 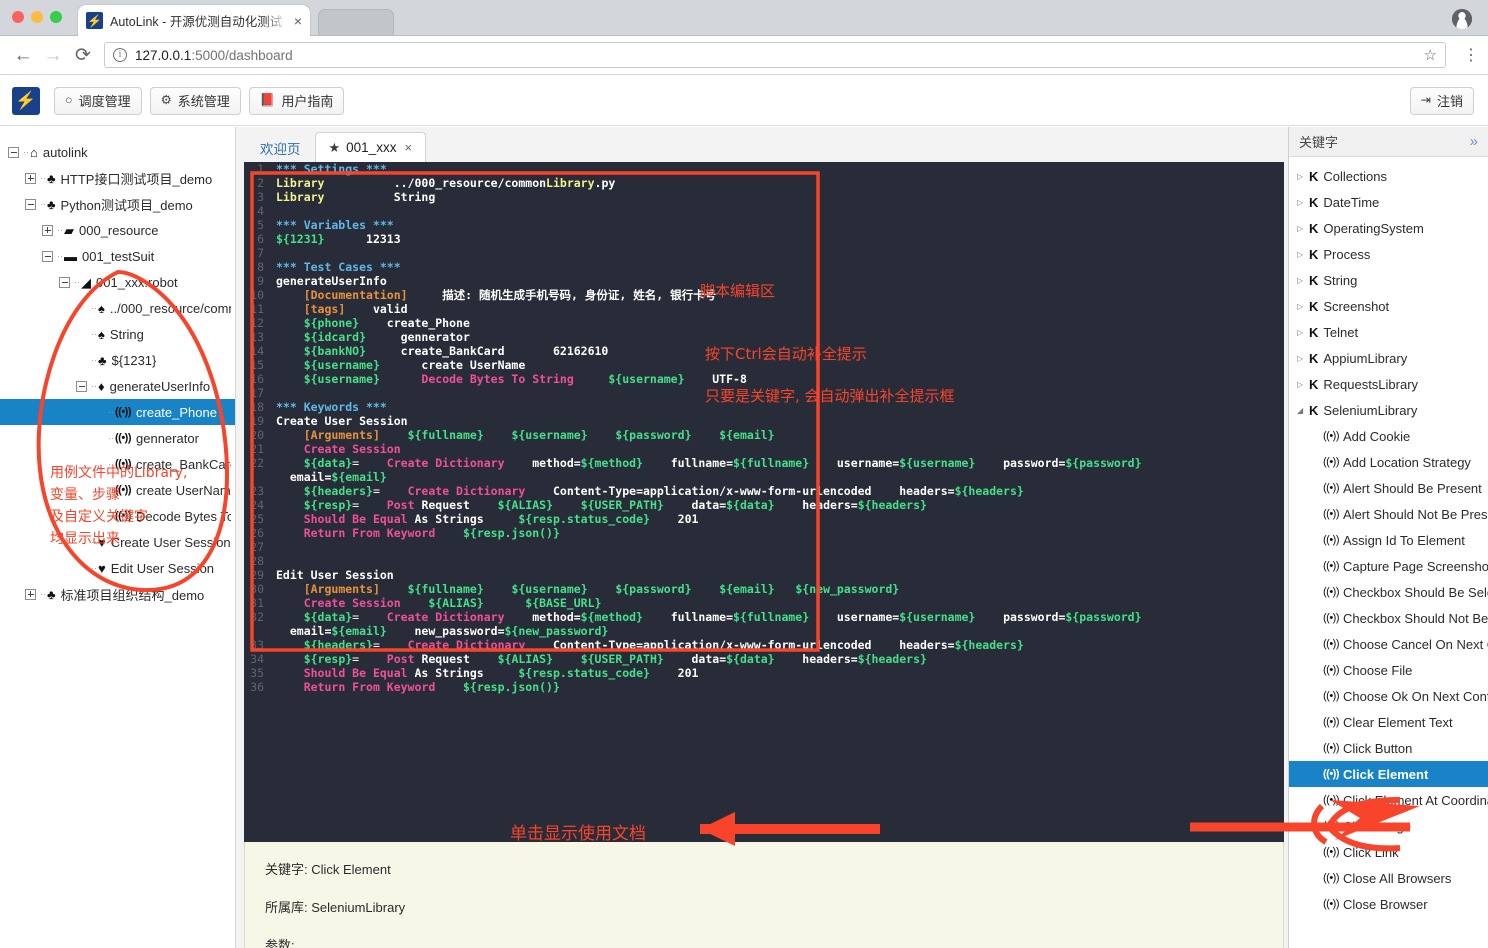 I want to click on line-content: Create Session ${ALIAS} ${BASE_URL}, so click(x=777, y=603).